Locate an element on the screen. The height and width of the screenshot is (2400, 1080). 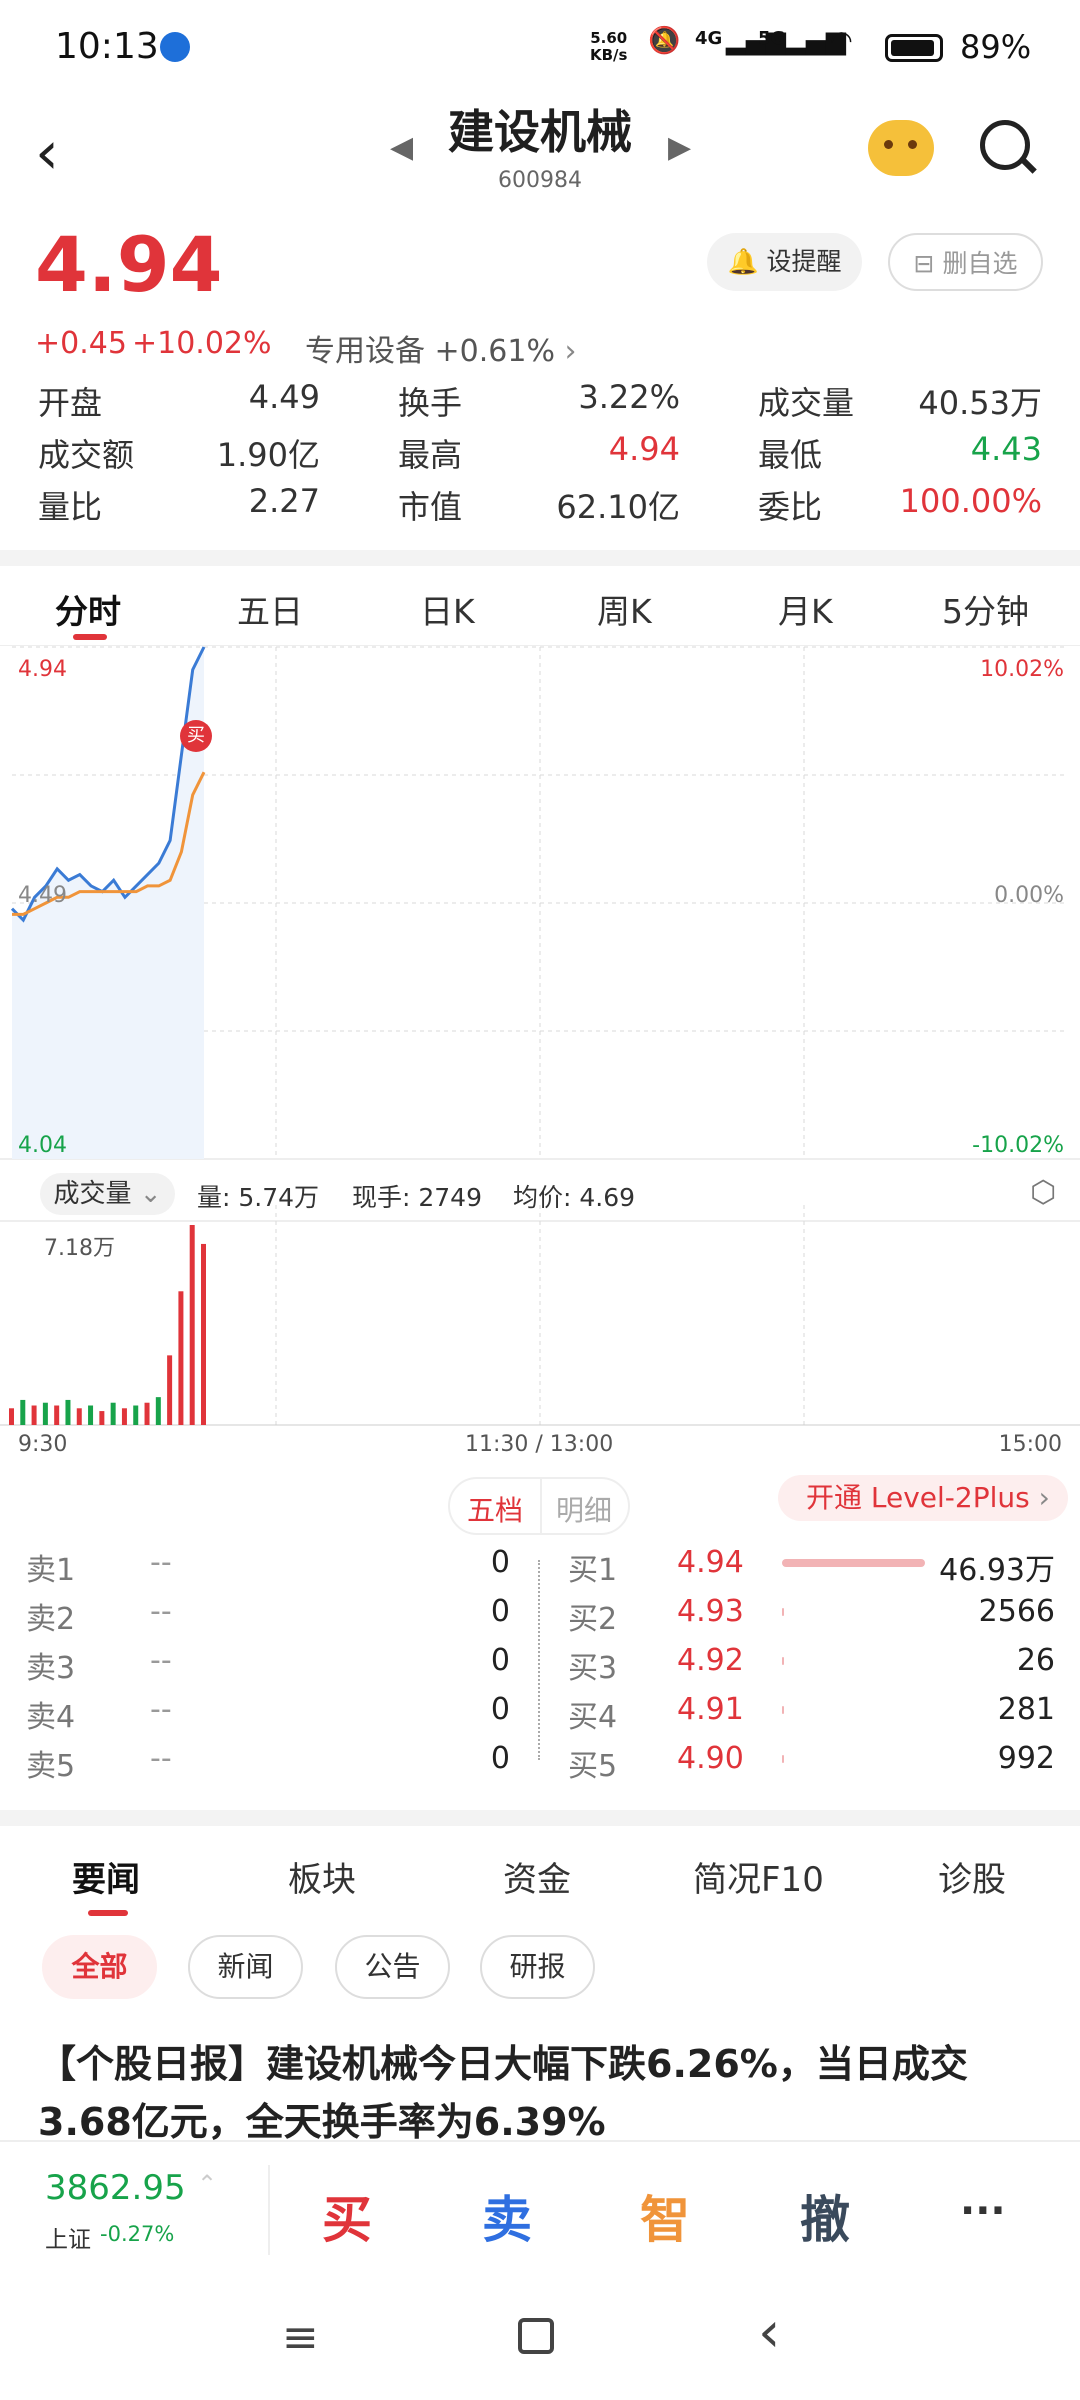
news-filter-chip: 新闻 is located at coordinates (245, 1967).